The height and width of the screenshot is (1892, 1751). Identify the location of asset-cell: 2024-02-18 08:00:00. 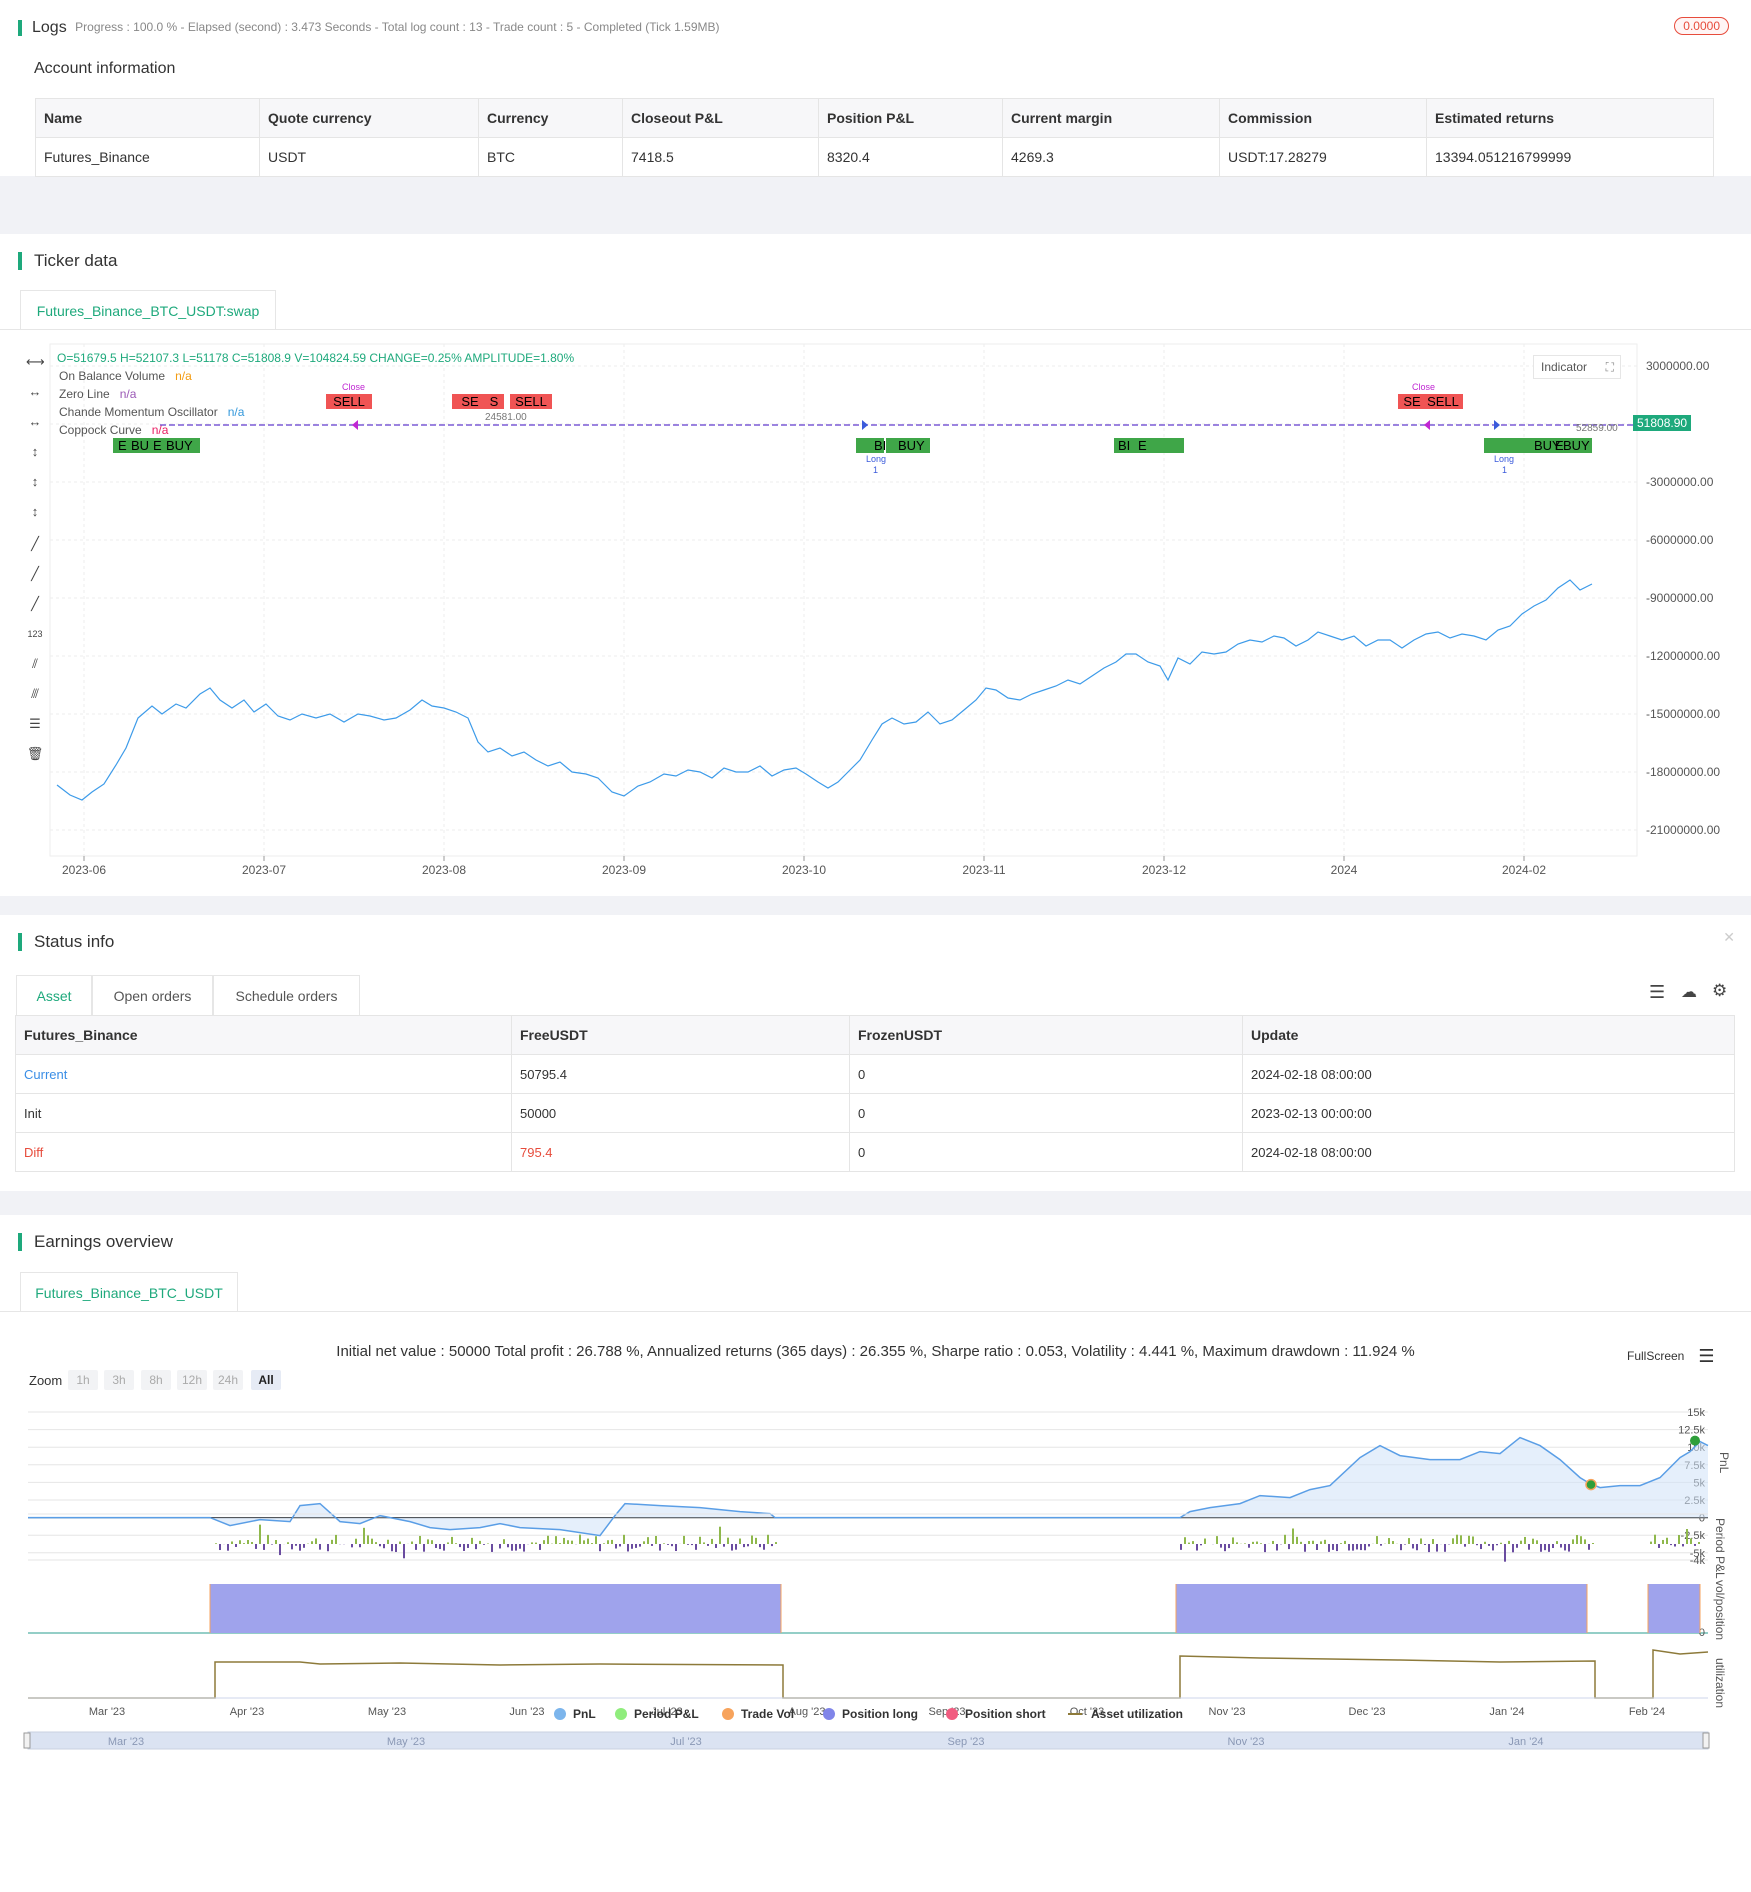
(1488, 1152).